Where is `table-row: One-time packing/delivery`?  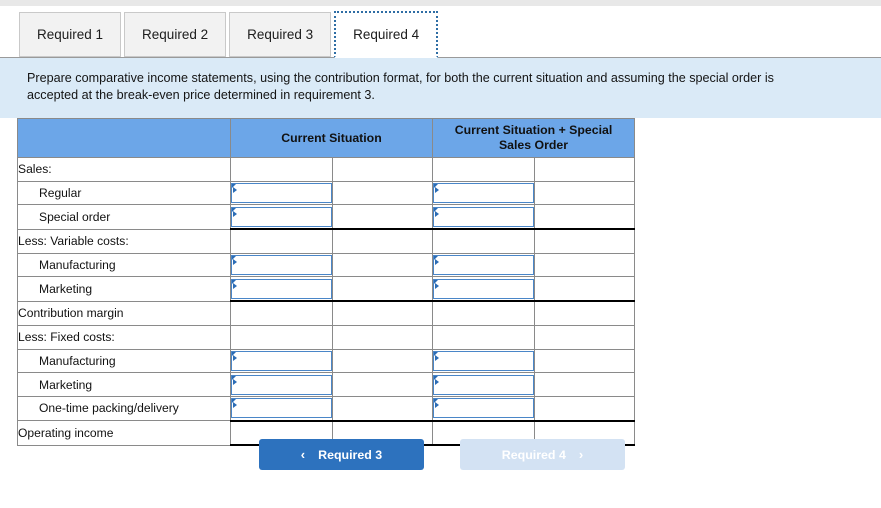
table-row: One-time packing/delivery is located at coordinates (326, 408).